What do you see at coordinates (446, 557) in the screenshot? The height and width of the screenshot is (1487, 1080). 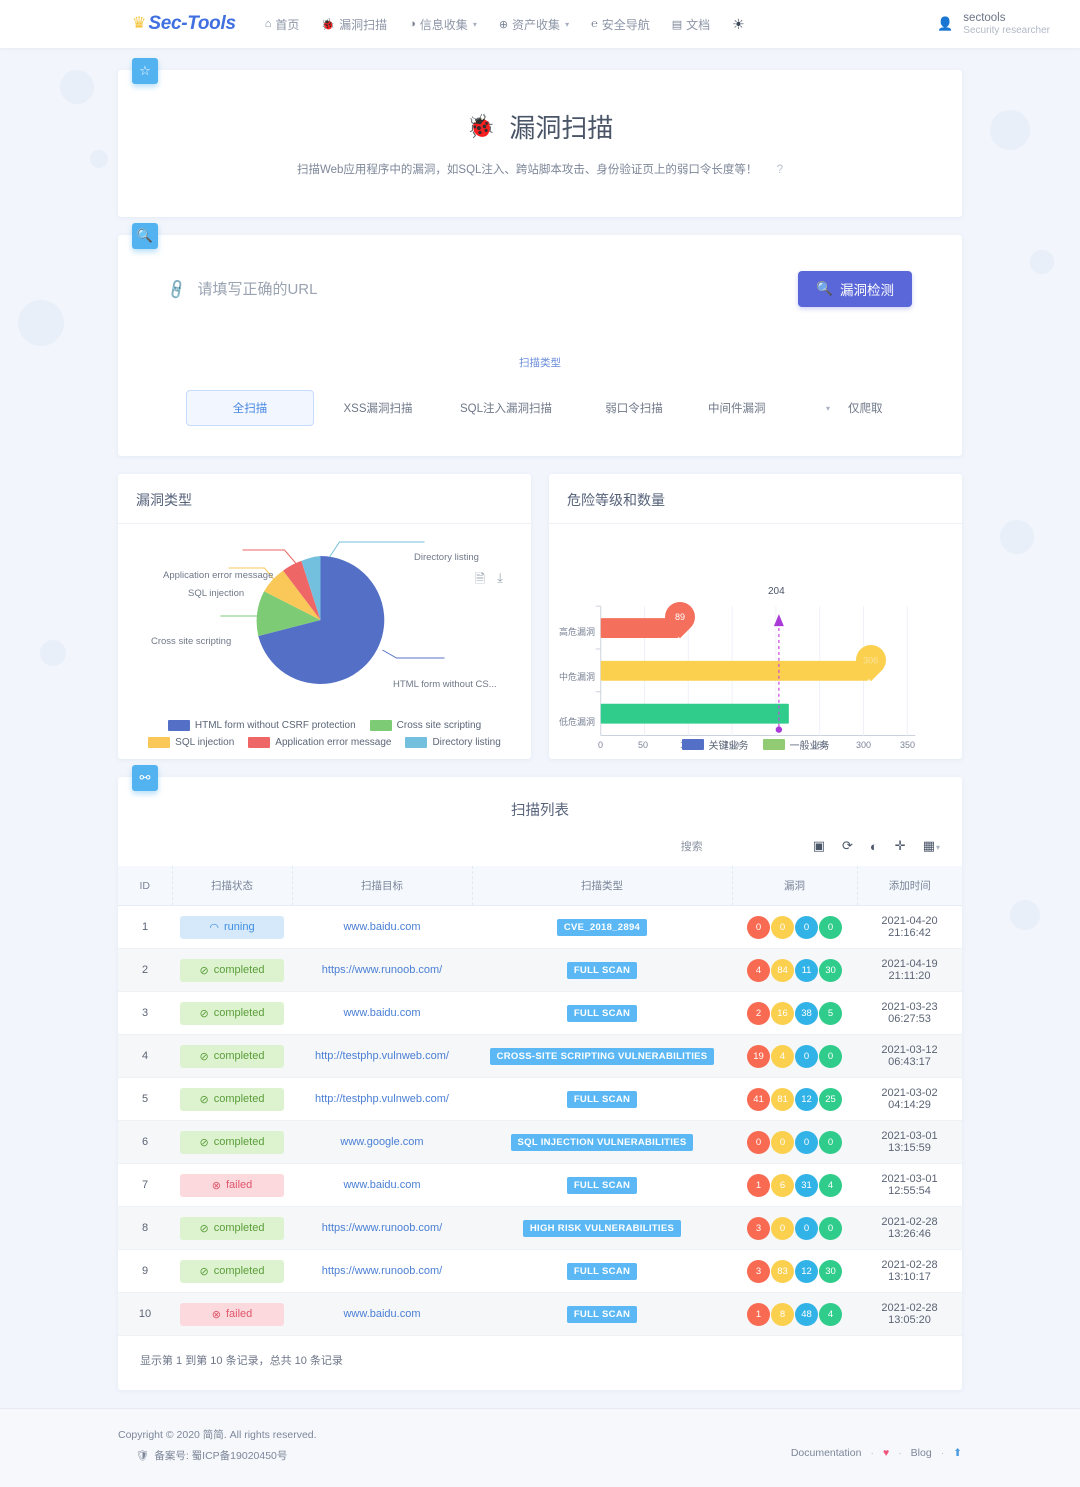 I see `pie-callout-directory-listing: Directory listing` at bounding box center [446, 557].